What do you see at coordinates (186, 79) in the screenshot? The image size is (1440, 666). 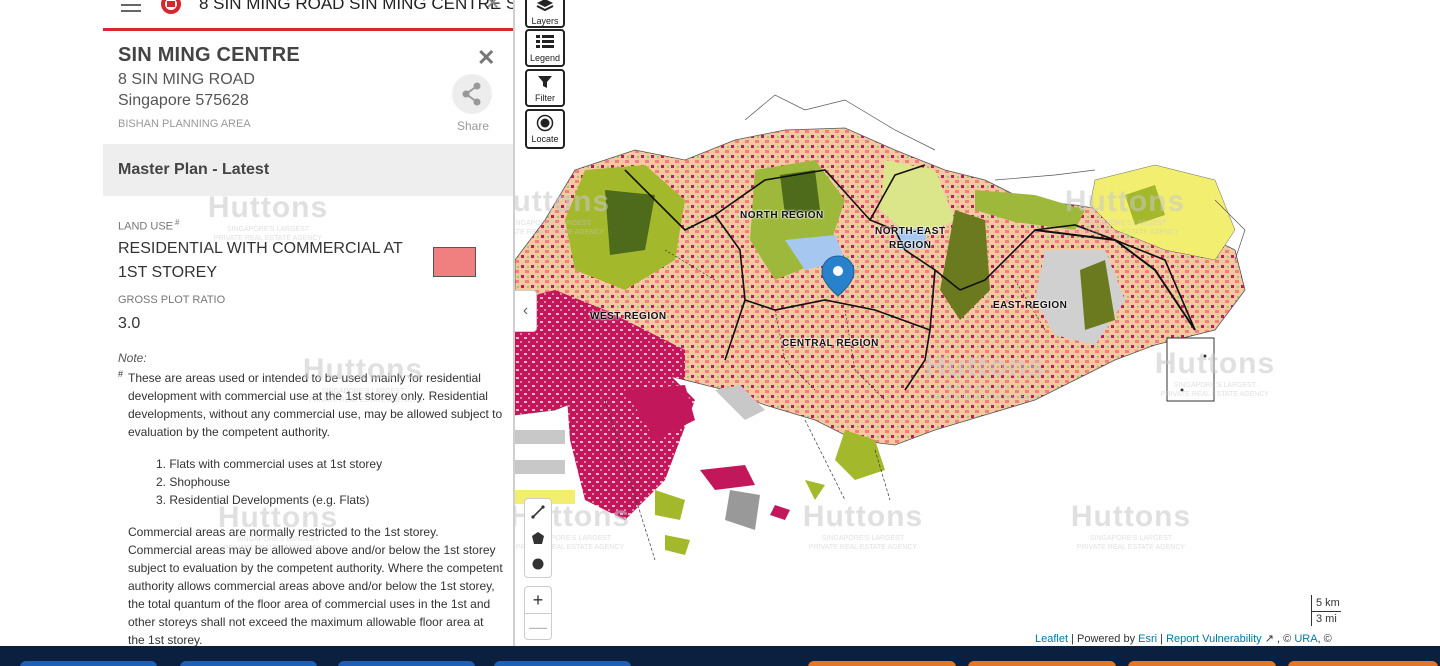 I see `address-line-1: 8 SIN MING ROAD` at bounding box center [186, 79].